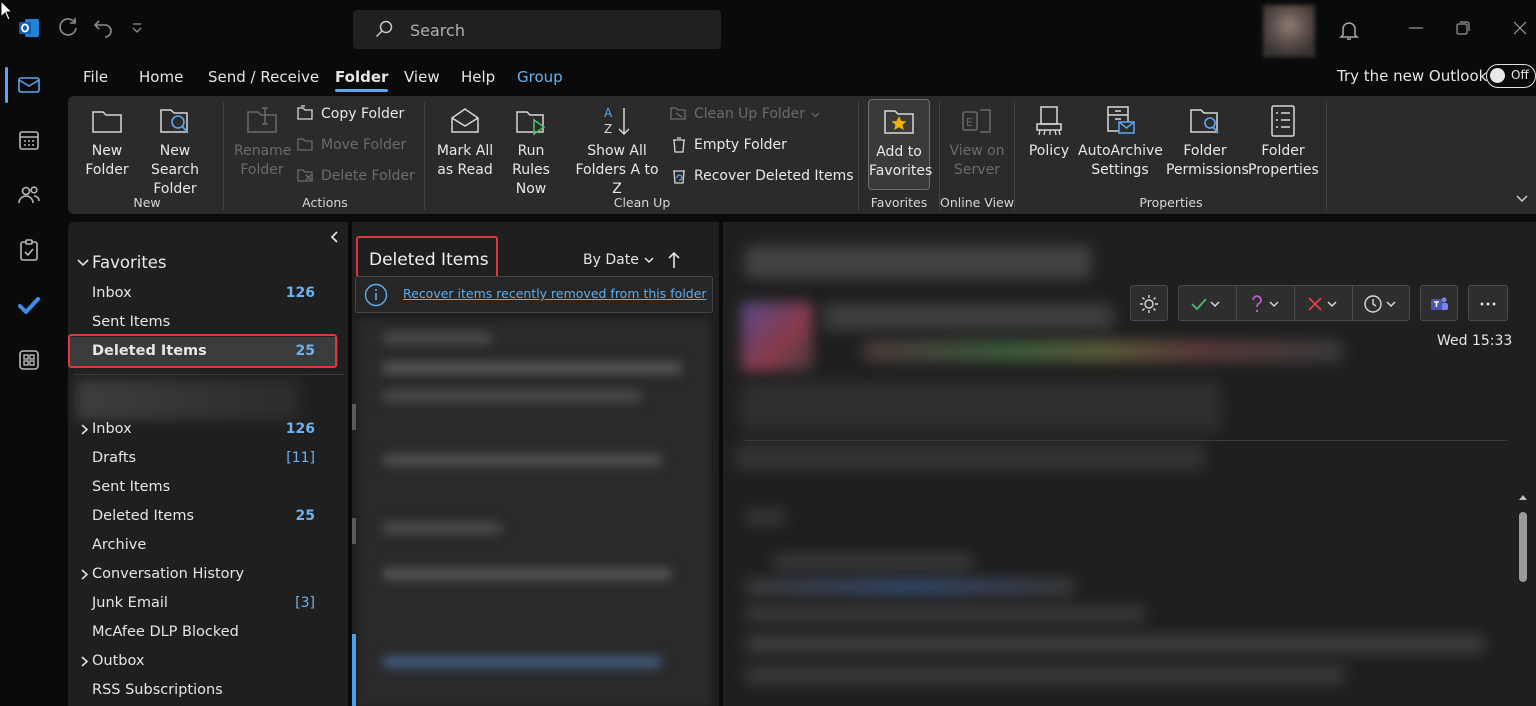 This screenshot has height=706, width=1536. Describe the element at coordinates (29, 305) in the screenshot. I see `todo-icon` at that location.